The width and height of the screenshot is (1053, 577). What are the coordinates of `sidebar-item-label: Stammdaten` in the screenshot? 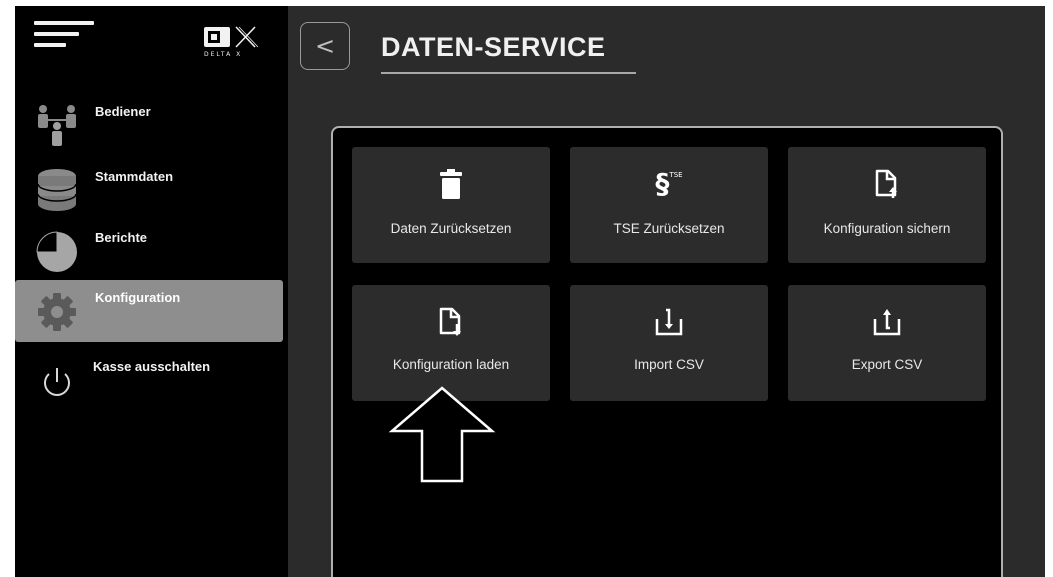 It's located at (134, 176).